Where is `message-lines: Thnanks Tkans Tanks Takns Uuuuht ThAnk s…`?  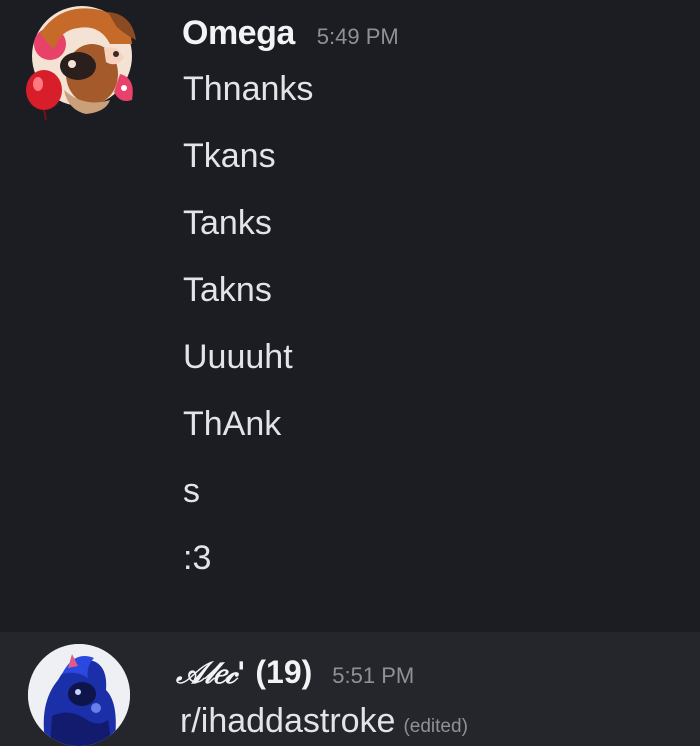
message-lines: Thnanks Tkans Tanks Takns Uuuuht ThAnk s… is located at coordinates (248, 336).